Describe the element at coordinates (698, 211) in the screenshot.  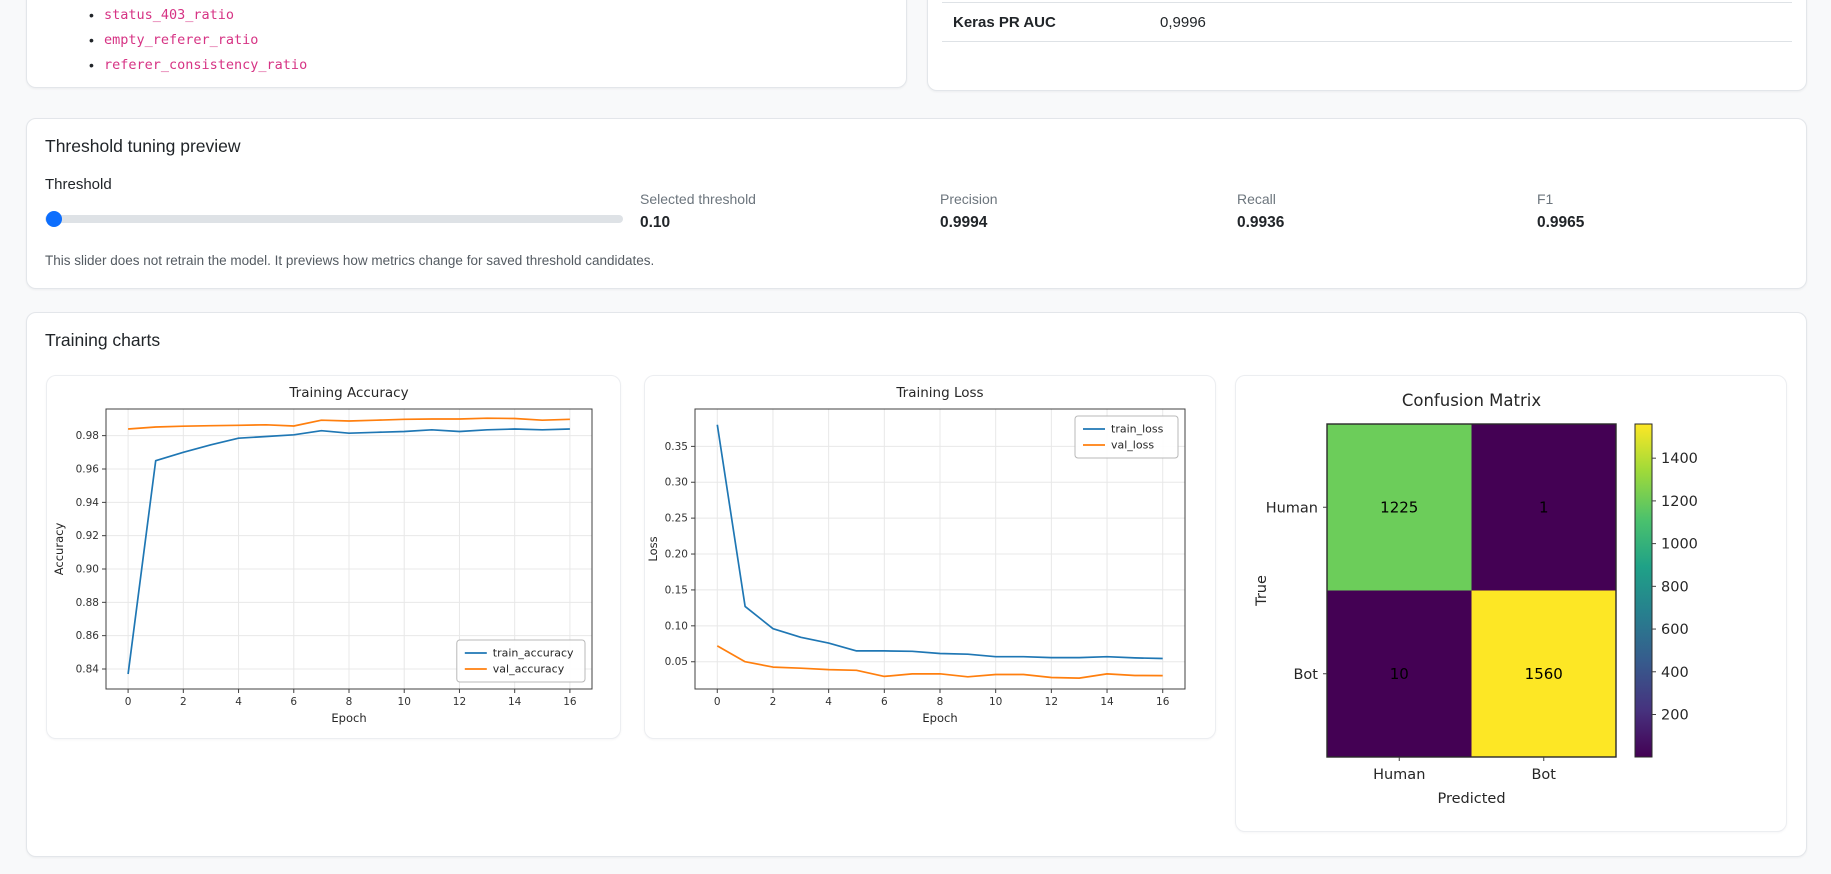
I see `selected-threshold-metric: Selected threshold 0.10` at that location.